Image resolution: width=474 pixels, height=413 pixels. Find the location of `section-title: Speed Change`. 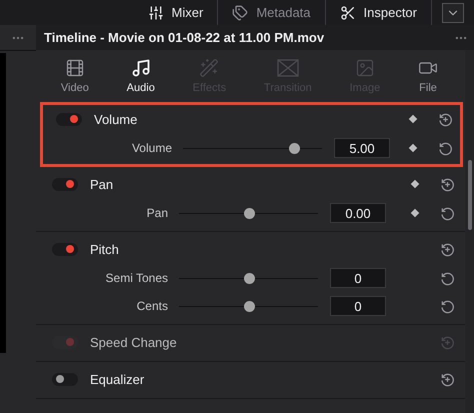

section-title: Speed Change is located at coordinates (134, 342).